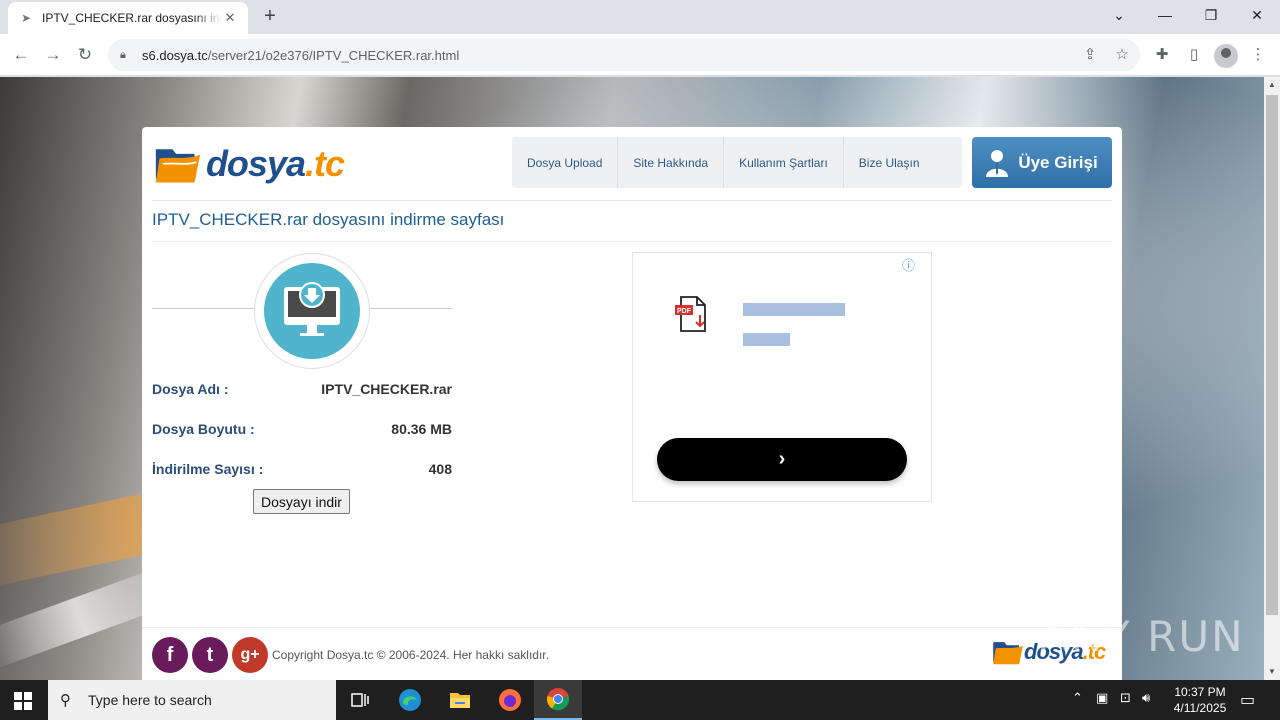 This screenshot has width=1280, height=720. Describe the element at coordinates (1272, 355) in the screenshot. I see `scrollbar-thumb` at that location.